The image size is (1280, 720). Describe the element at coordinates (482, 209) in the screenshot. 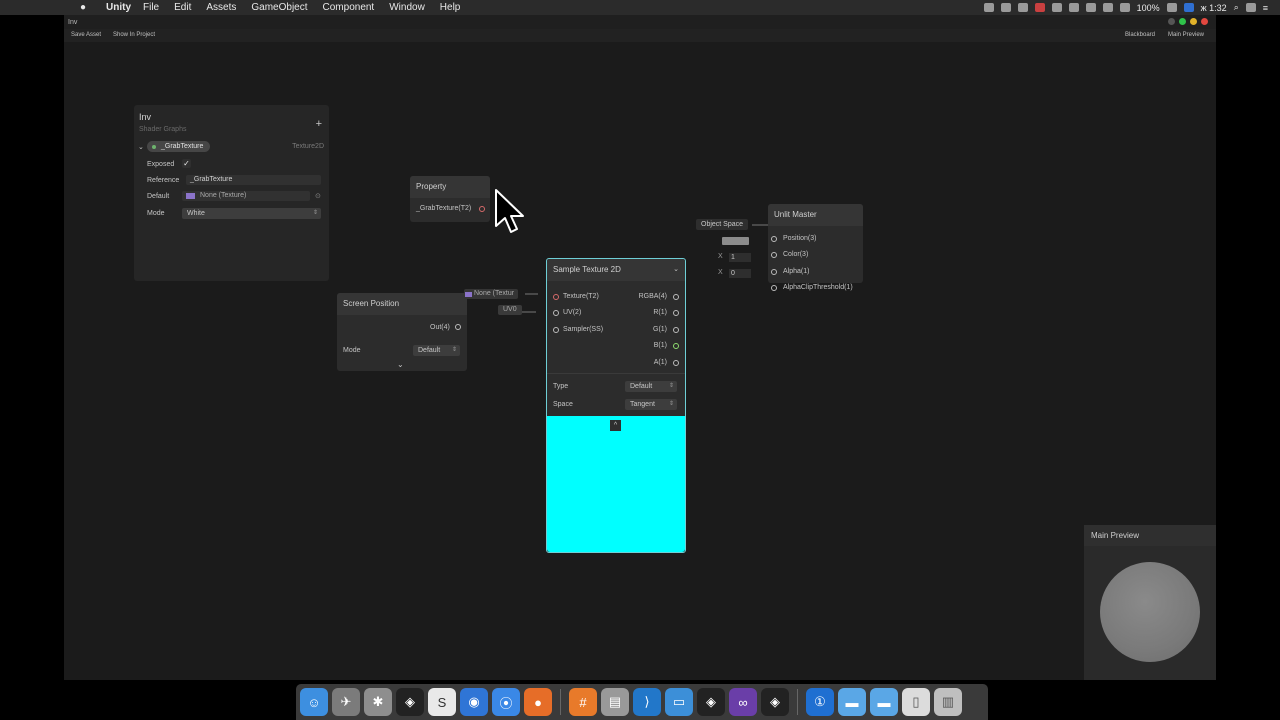

I see `property-output-port` at that location.